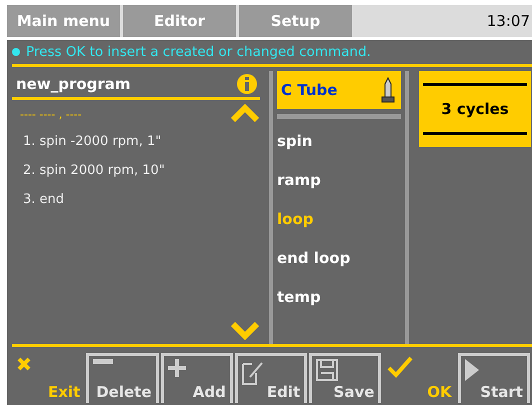 Image resolution: width=532 pixels, height=405 pixels. What do you see at coordinates (247, 84) in the screenshot?
I see `info-icon` at bounding box center [247, 84].